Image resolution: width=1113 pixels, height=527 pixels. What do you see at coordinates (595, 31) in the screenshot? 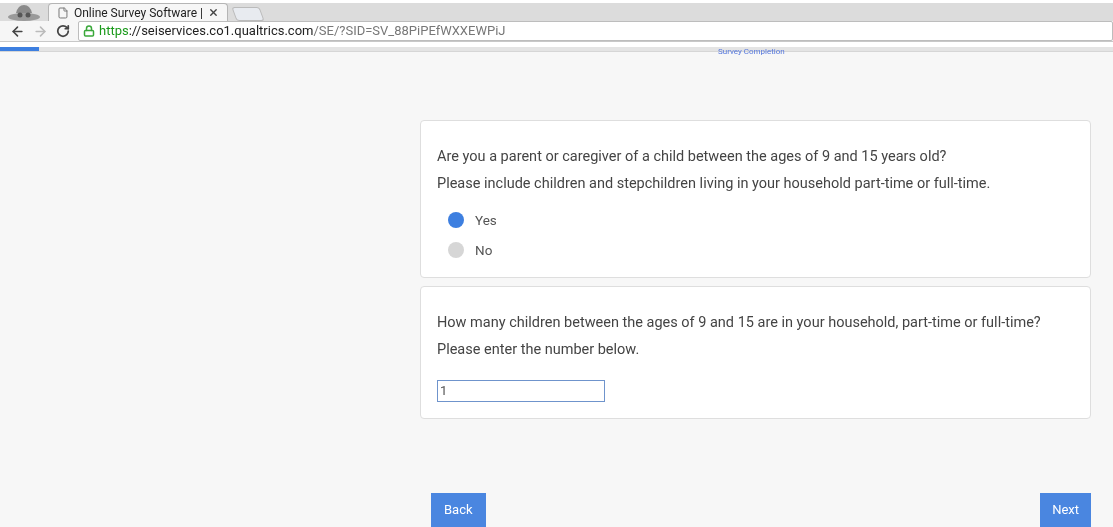
I see `address-bar: https://seiservices.co1.qualtrics.com/SE/?SID=SV_88PiPEfWXXEWPiJ` at bounding box center [595, 31].